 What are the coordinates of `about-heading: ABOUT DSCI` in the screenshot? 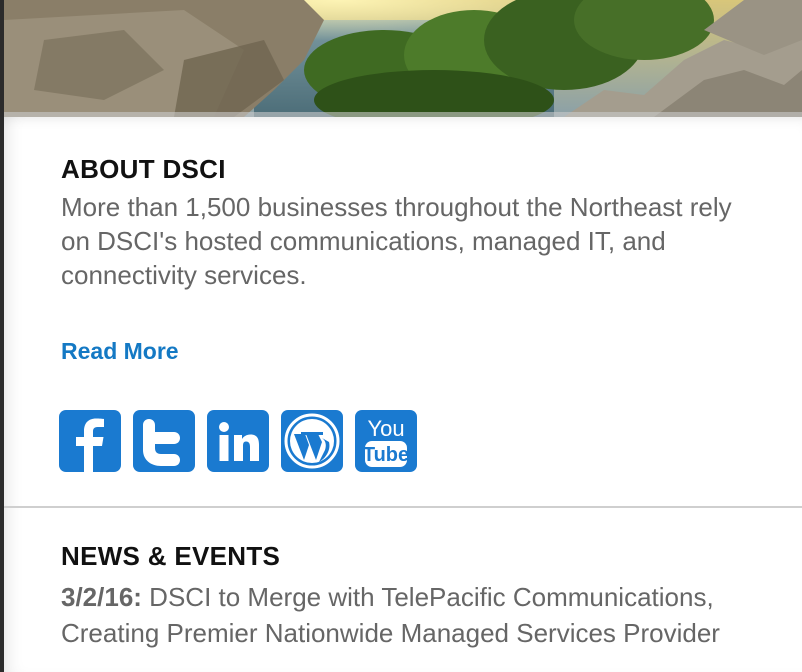 It's located at (143, 169).